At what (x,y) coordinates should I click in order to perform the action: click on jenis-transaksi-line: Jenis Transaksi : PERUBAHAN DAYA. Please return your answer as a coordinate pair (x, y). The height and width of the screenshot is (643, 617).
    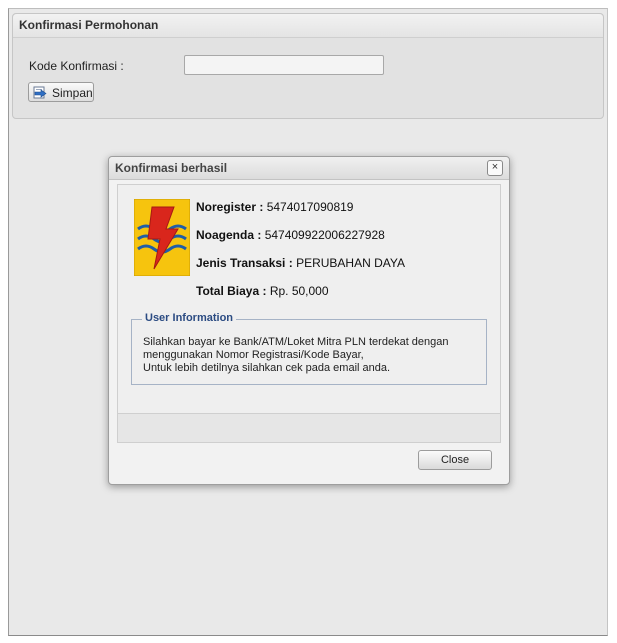
    Looking at the image, I should click on (300, 263).